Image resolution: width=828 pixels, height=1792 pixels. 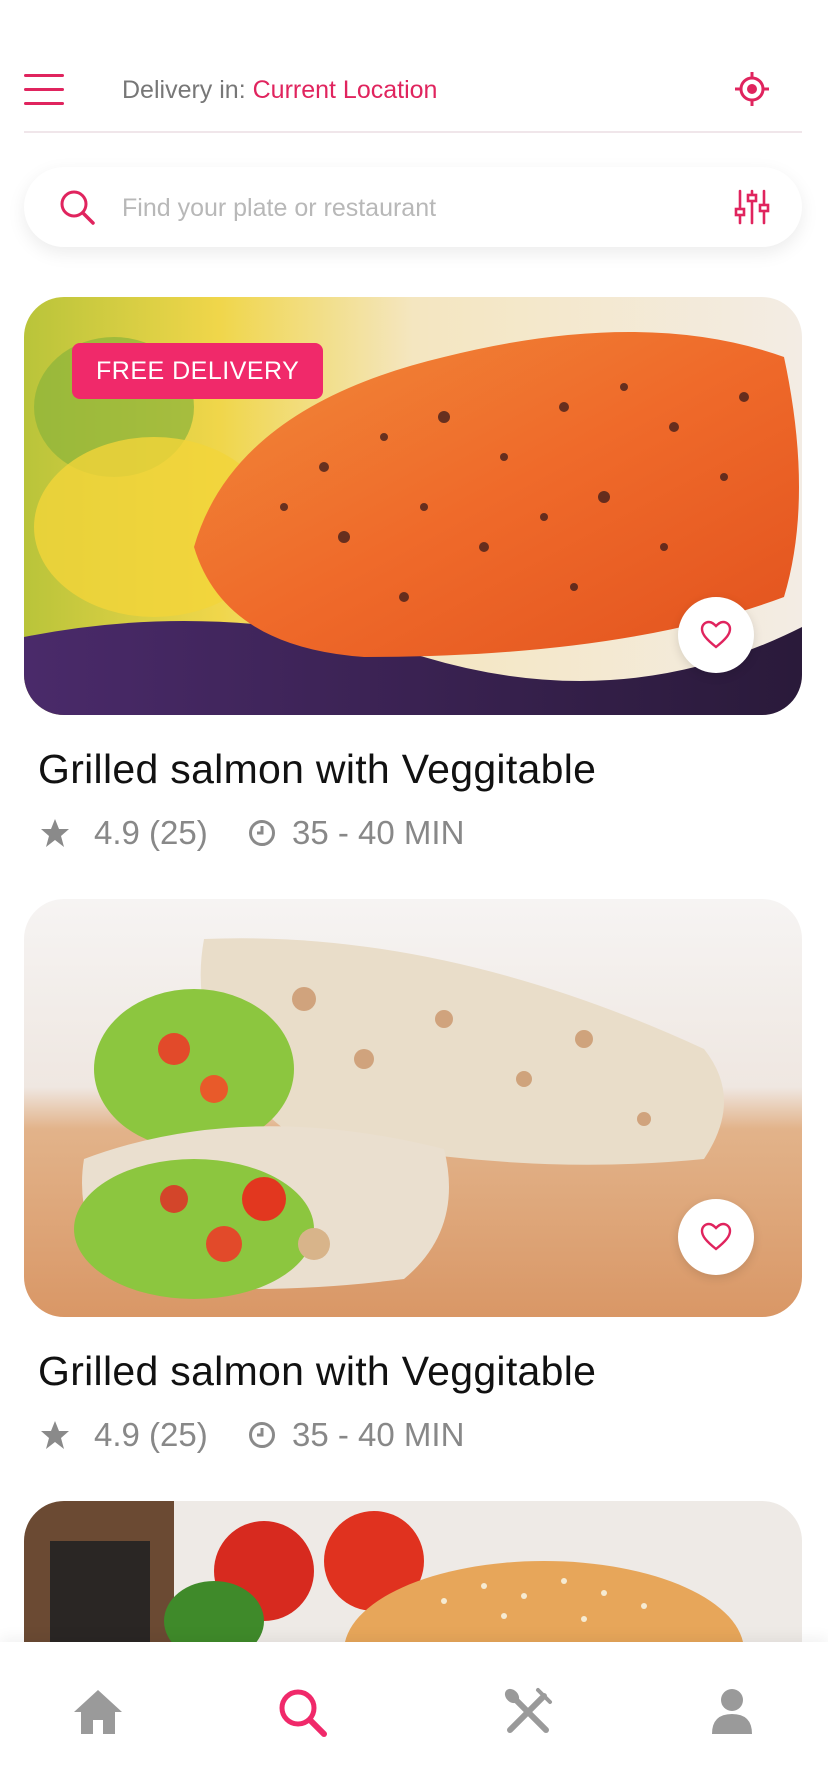 I want to click on nav-restaurants, so click(x=528, y=1712).